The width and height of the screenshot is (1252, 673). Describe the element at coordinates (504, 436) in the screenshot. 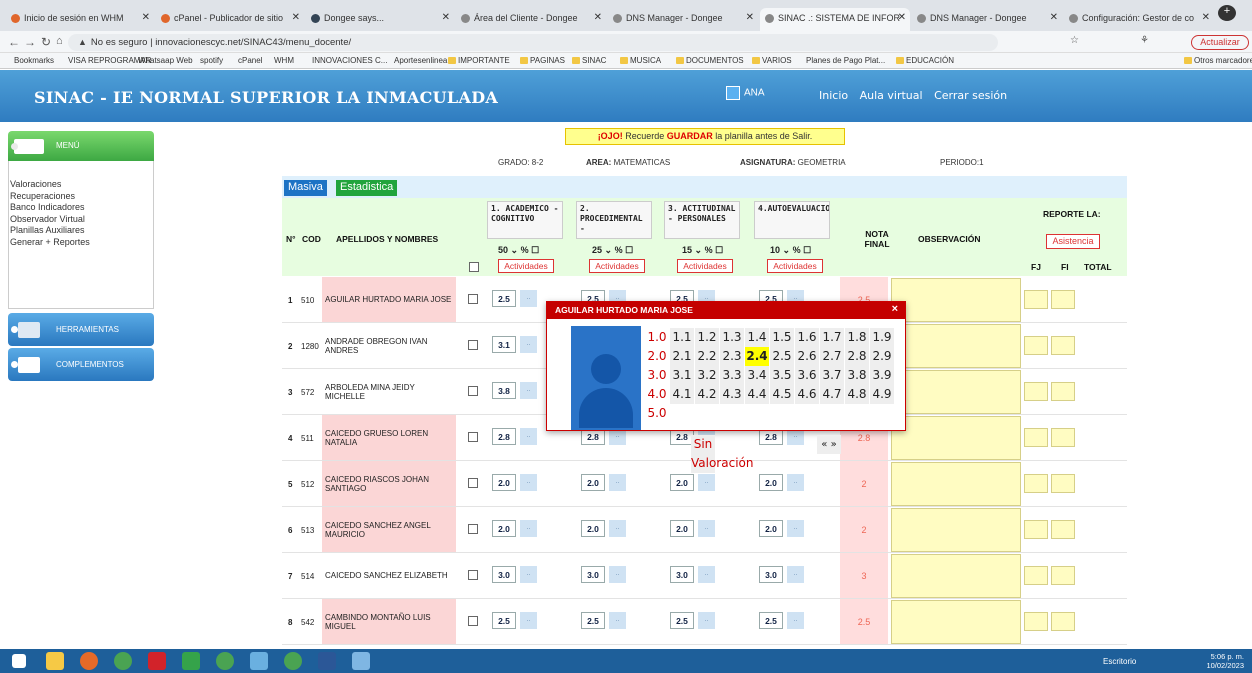

I see `grade-input: 2.8` at that location.